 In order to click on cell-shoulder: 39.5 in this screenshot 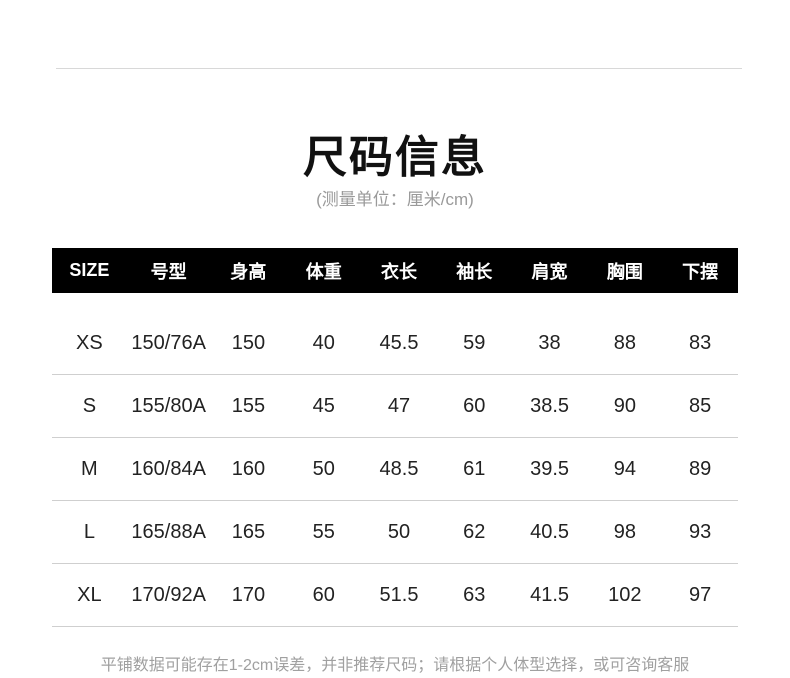, I will do `click(550, 468)`.